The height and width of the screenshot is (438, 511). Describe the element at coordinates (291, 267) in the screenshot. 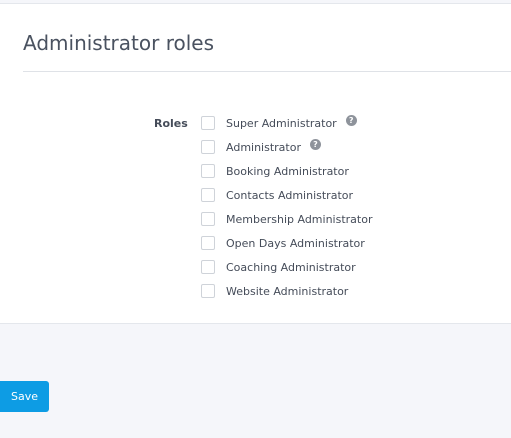

I see `role-label-coaching-administrator: Coaching Administrator` at that location.